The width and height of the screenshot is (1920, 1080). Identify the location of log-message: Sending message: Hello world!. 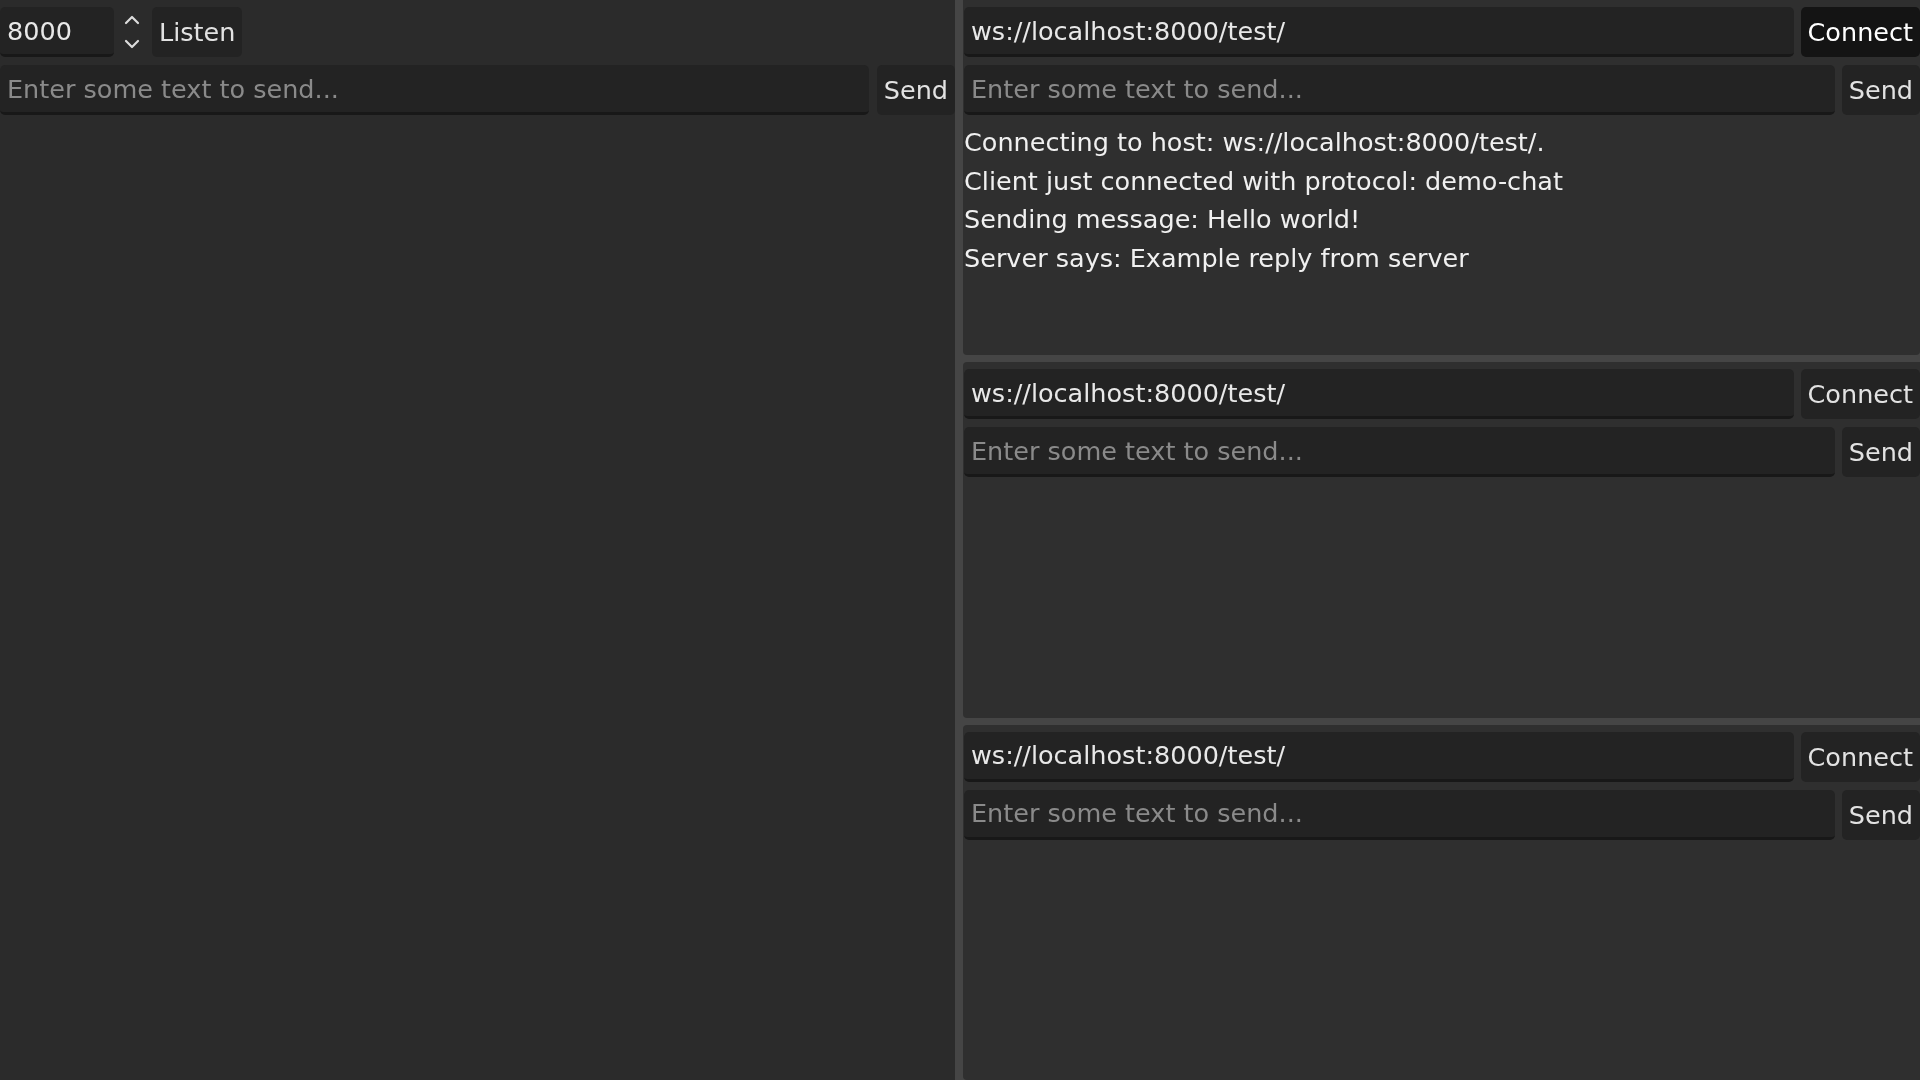
(1162, 219).